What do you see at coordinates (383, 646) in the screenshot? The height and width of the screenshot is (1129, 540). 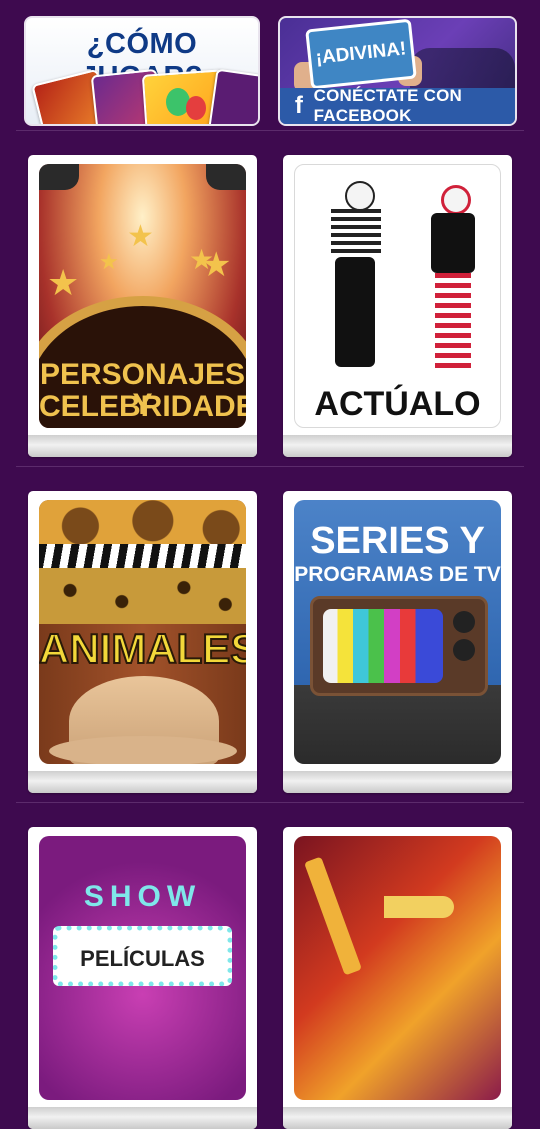 I see `tv-screen` at bounding box center [383, 646].